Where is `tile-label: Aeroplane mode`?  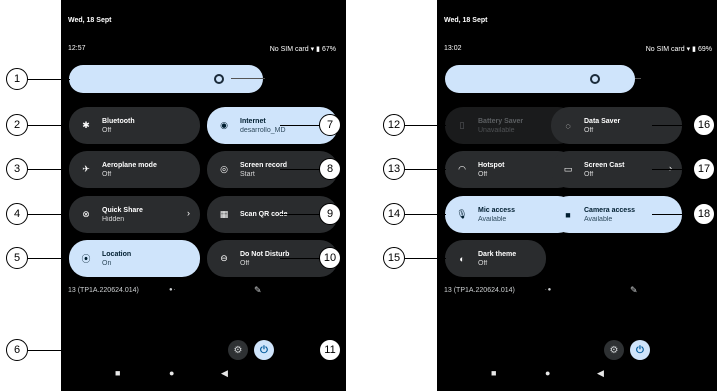
tile-label: Aeroplane mode is located at coordinates (129, 165).